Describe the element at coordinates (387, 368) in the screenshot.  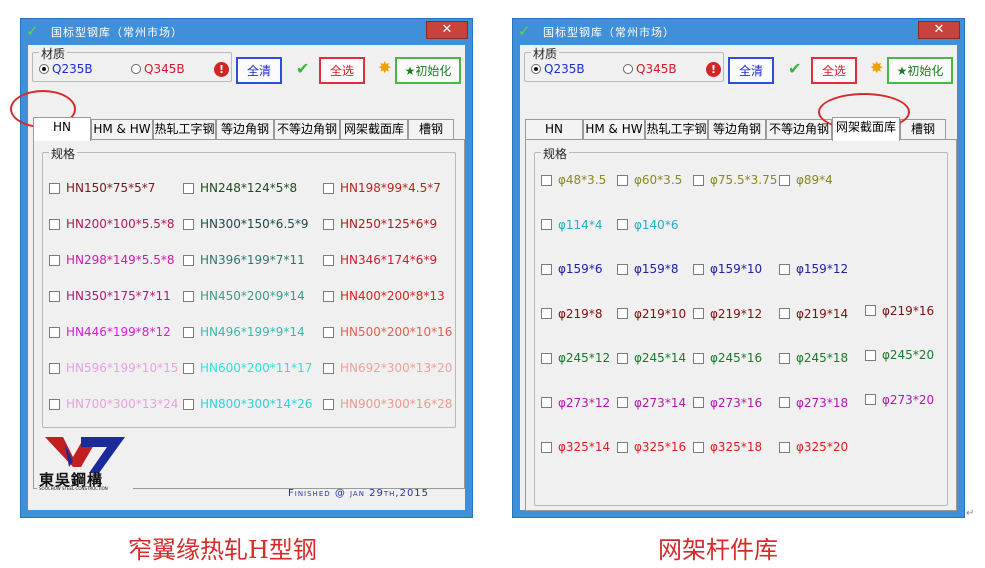
I see `spec-checkbox: HN692*300*13*20` at that location.